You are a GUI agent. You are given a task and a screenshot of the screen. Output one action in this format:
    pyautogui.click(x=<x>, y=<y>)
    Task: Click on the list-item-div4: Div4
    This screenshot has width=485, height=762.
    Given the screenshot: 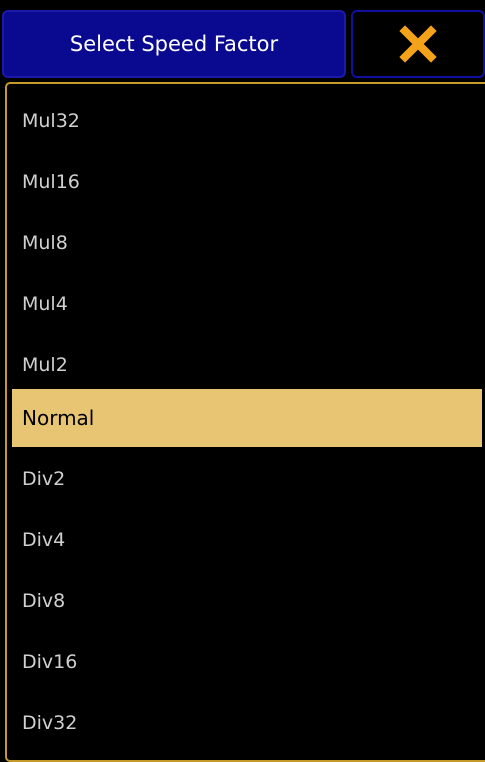 What is the action you would take?
    pyautogui.click(x=247, y=540)
    